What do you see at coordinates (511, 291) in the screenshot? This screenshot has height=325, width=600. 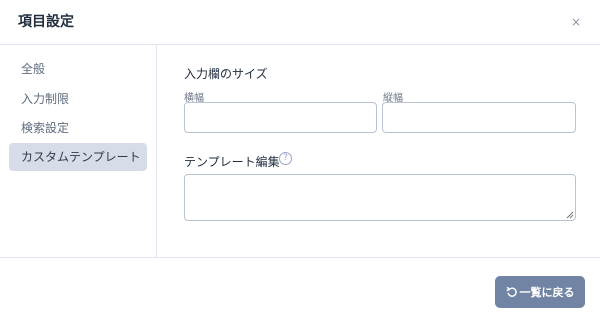 I see `undo-icon` at bounding box center [511, 291].